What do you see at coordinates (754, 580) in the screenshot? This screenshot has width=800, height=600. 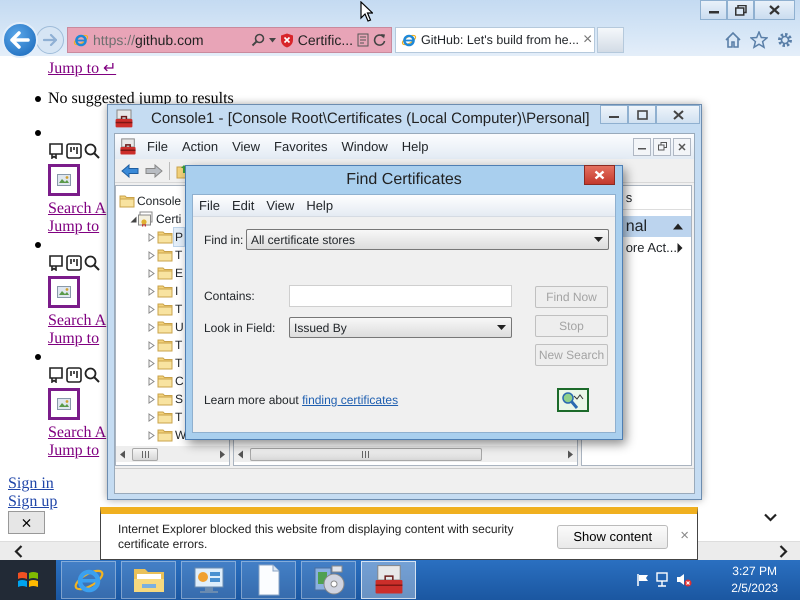 I see `clock: 3:27 PM 2/5/2023` at bounding box center [754, 580].